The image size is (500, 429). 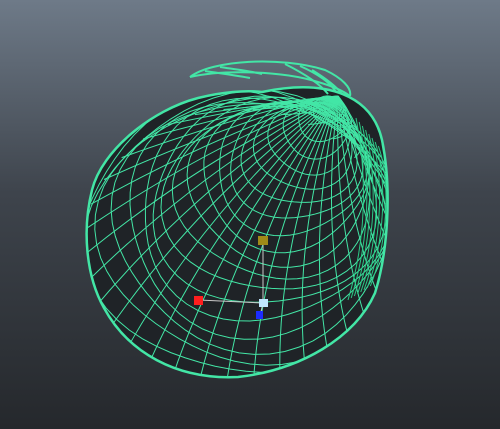 I want to click on z-axis-handle, so click(x=259, y=315).